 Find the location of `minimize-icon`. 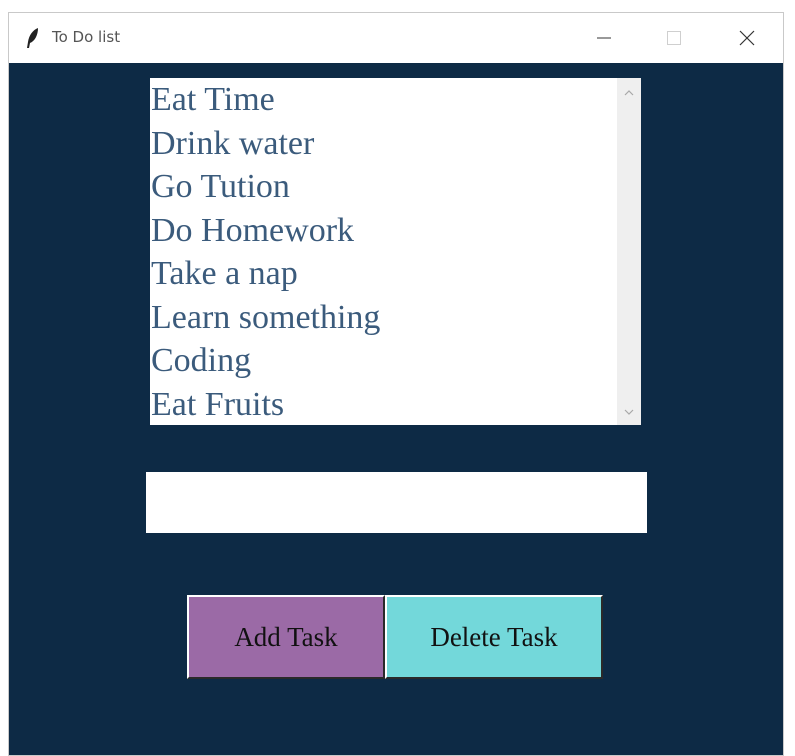

minimize-icon is located at coordinates (604, 38).